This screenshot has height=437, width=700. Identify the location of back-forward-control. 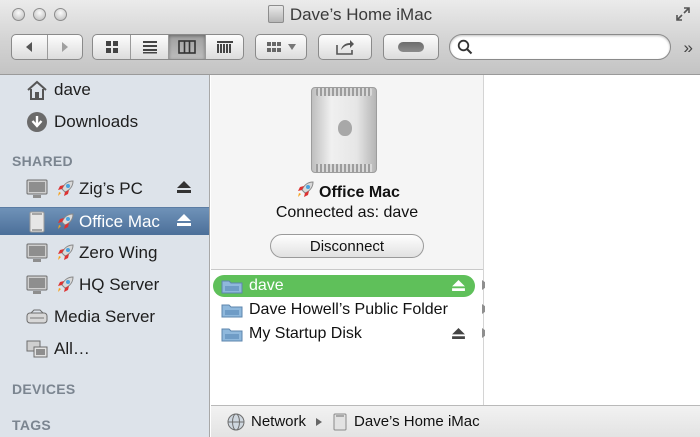
(47, 47).